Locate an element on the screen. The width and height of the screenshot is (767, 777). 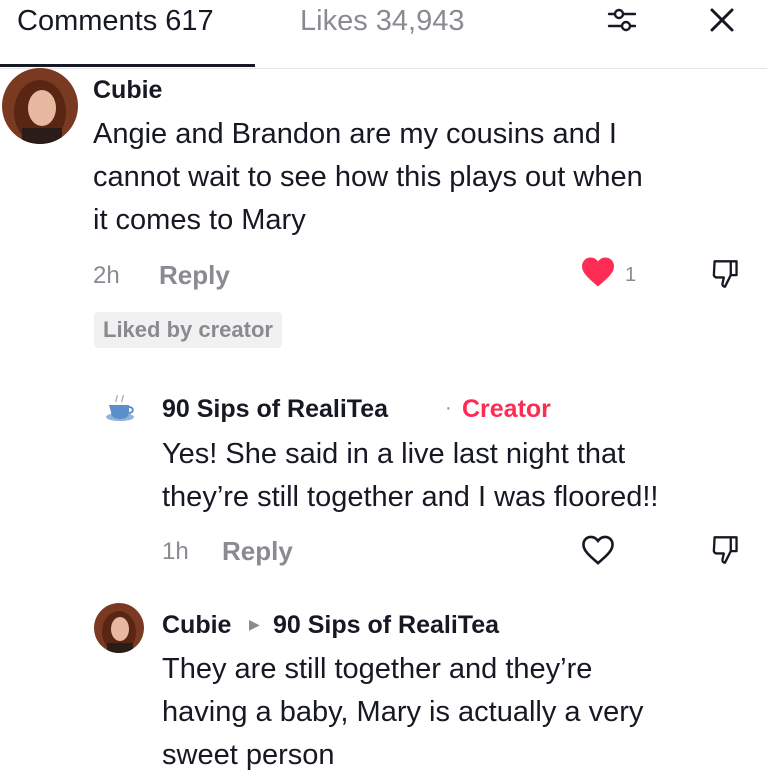
tab-likes: Likes 34,943 is located at coordinates (382, 21).